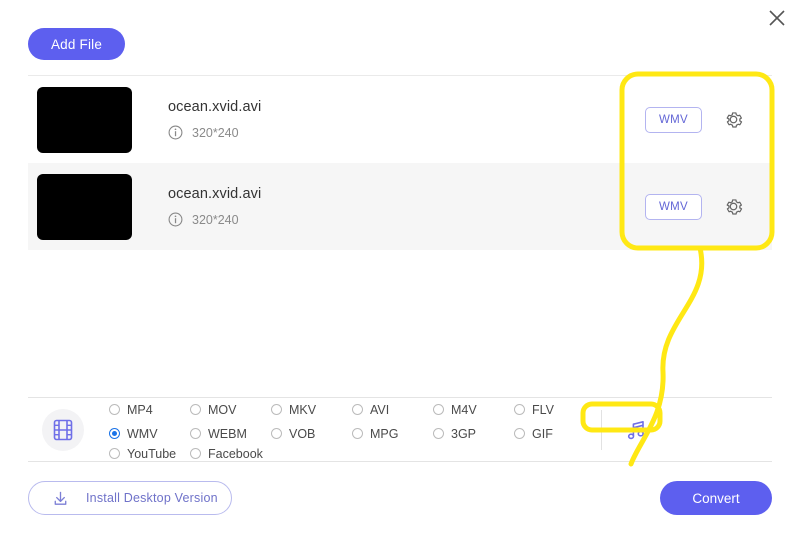  What do you see at coordinates (543, 409) in the screenshot?
I see `format-option-label: FLV` at bounding box center [543, 409].